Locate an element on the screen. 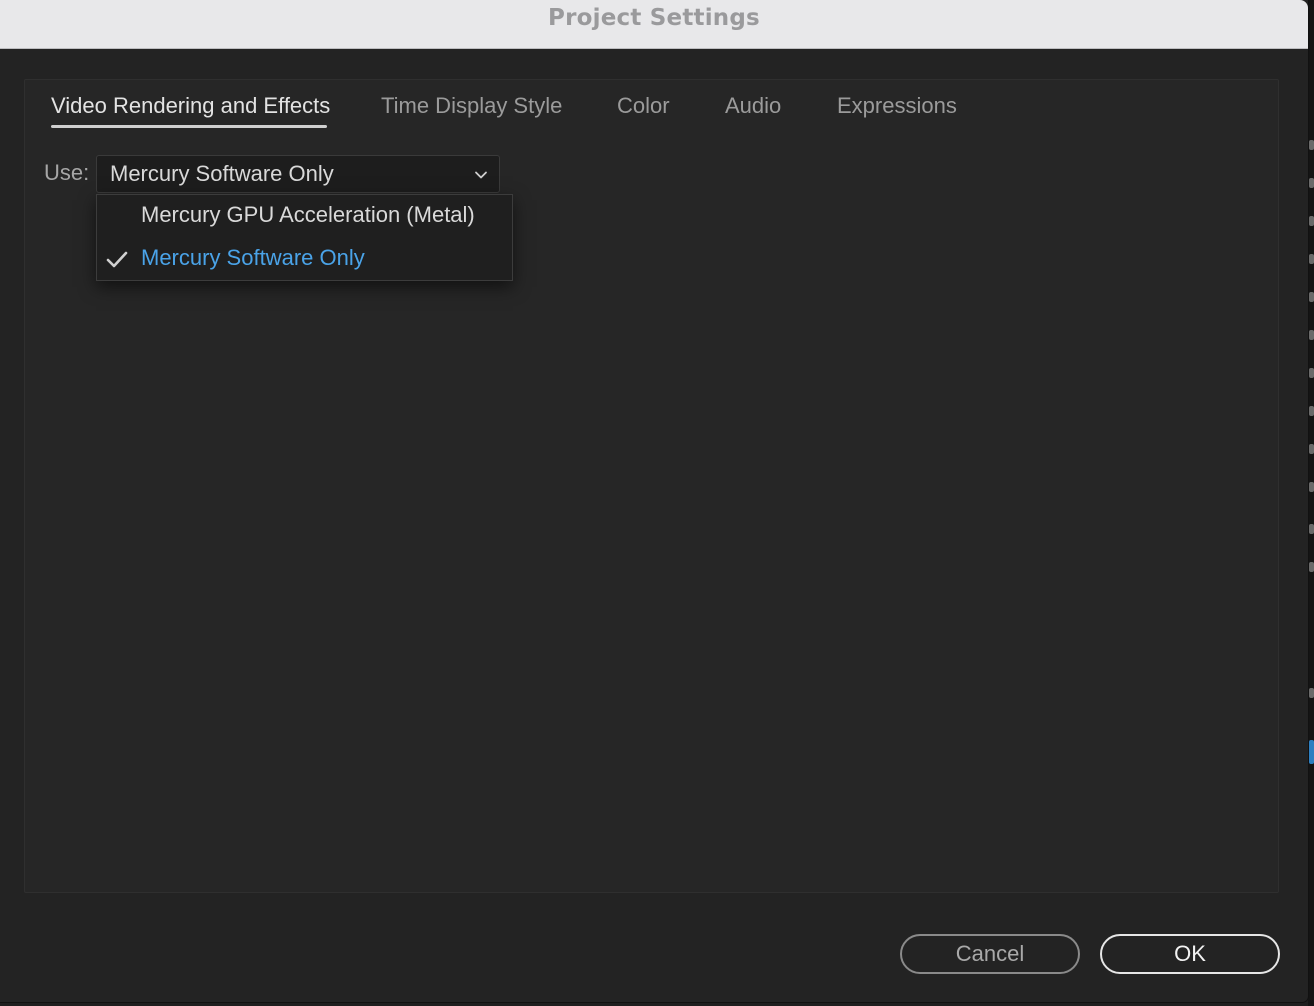 The image size is (1314, 1006). ok-button: OK is located at coordinates (1190, 954).